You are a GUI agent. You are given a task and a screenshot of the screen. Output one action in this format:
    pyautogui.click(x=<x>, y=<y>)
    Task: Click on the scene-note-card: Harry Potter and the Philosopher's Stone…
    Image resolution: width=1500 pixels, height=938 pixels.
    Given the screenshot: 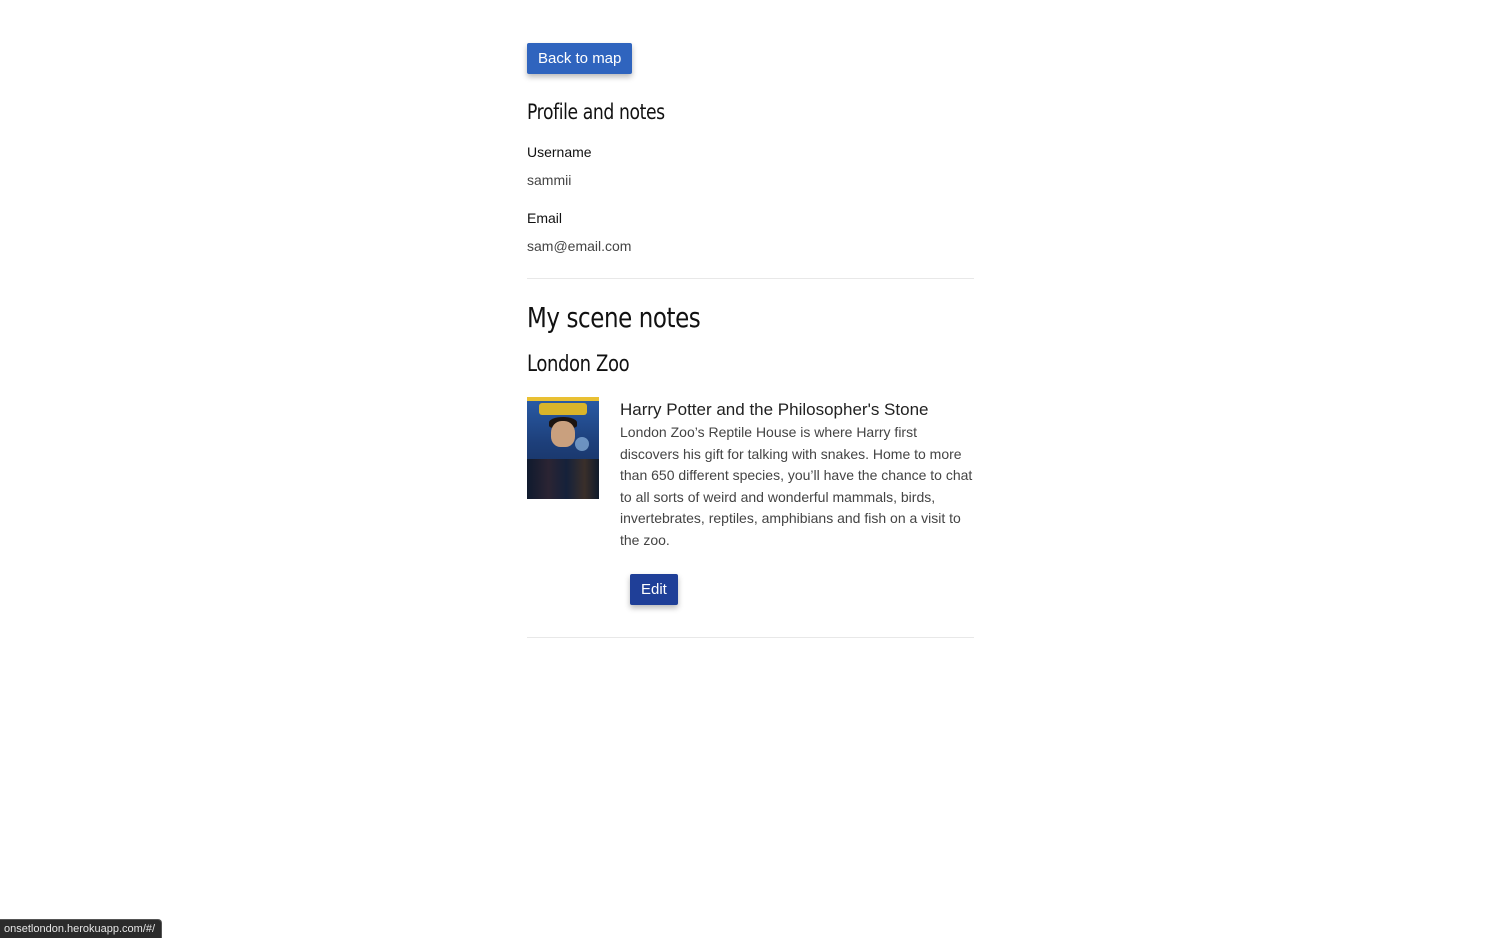 What is the action you would take?
    pyautogui.click(x=750, y=501)
    